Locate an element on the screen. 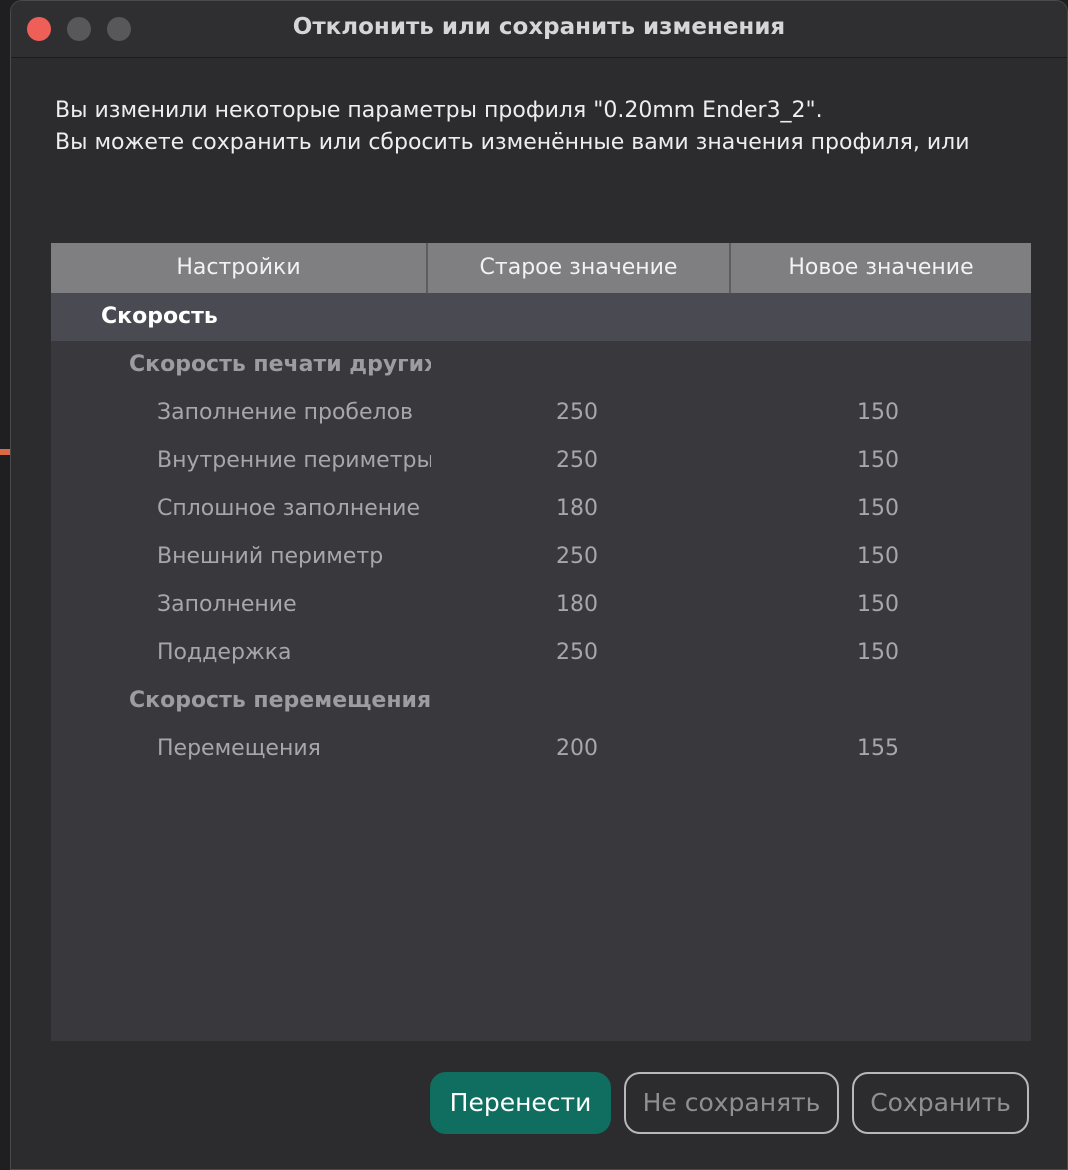 The image size is (1068, 1170). setting-name: Перемещения is located at coordinates (239, 748).